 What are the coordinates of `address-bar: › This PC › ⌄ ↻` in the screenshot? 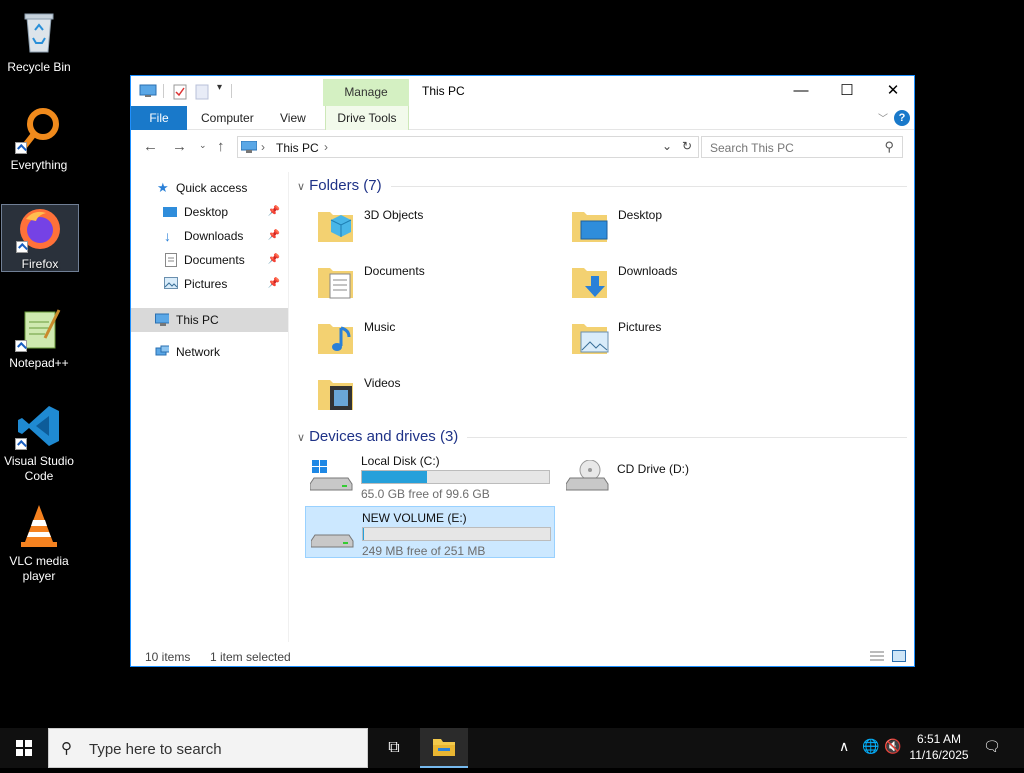 It's located at (468, 147).